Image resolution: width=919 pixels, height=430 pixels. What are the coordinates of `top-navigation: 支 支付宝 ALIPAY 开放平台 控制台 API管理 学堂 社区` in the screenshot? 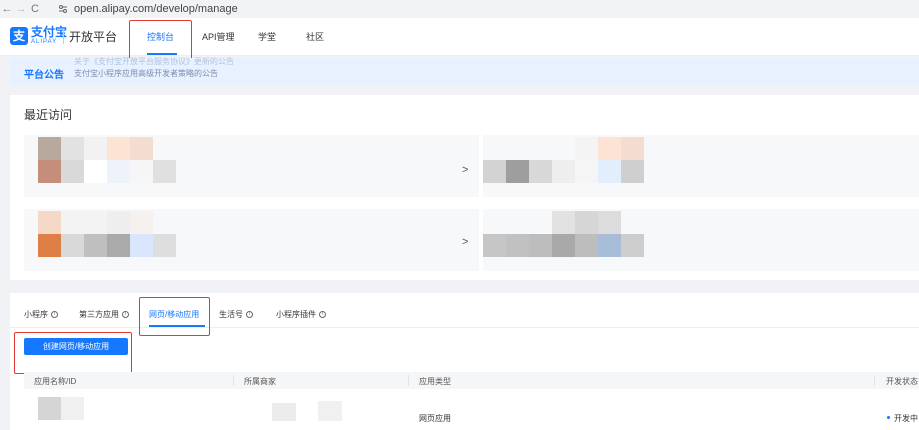 It's located at (459, 39).